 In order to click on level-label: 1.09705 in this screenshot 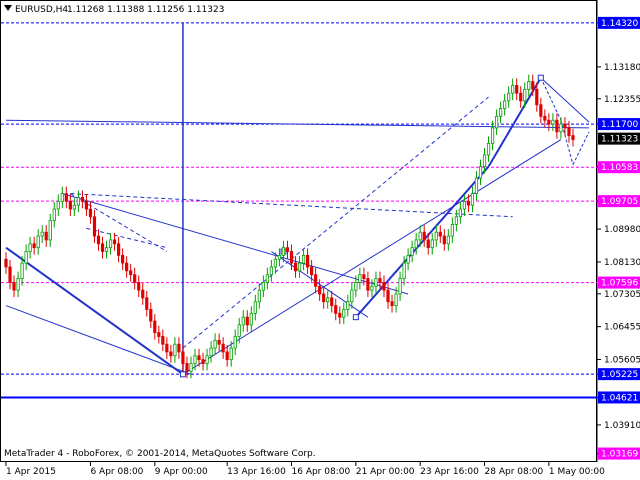, I will do `click(619, 202)`.